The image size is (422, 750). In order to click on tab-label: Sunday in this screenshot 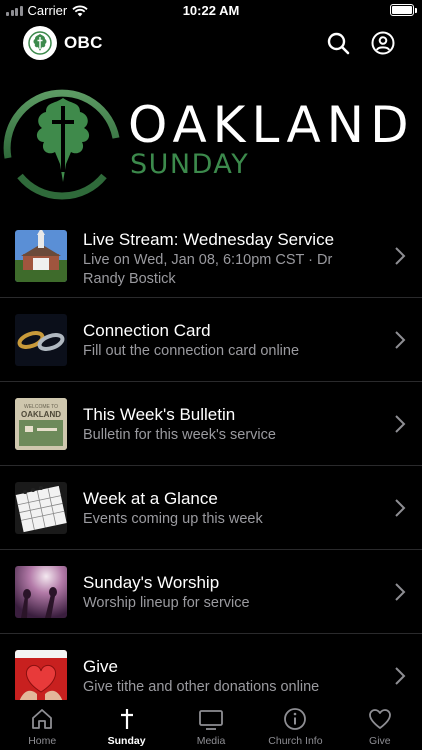, I will do `click(126, 741)`.